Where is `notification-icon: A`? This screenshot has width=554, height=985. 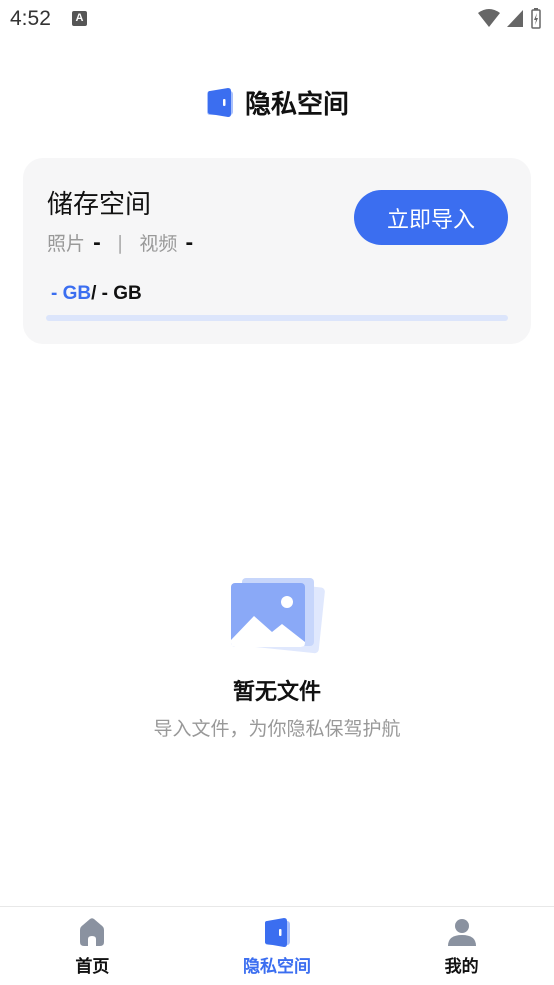
notification-icon: A is located at coordinates (79, 18).